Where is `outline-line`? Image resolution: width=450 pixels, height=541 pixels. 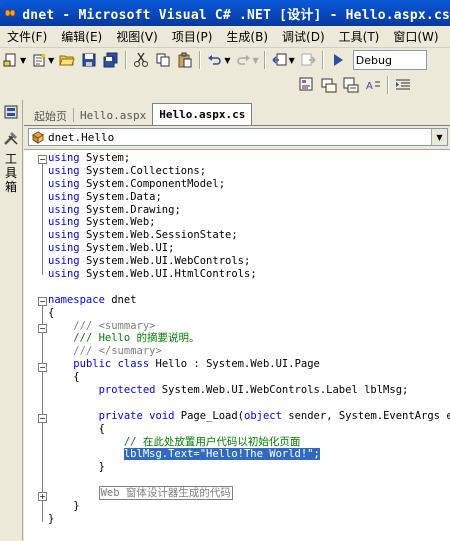 outline-line is located at coordinates (42, 219).